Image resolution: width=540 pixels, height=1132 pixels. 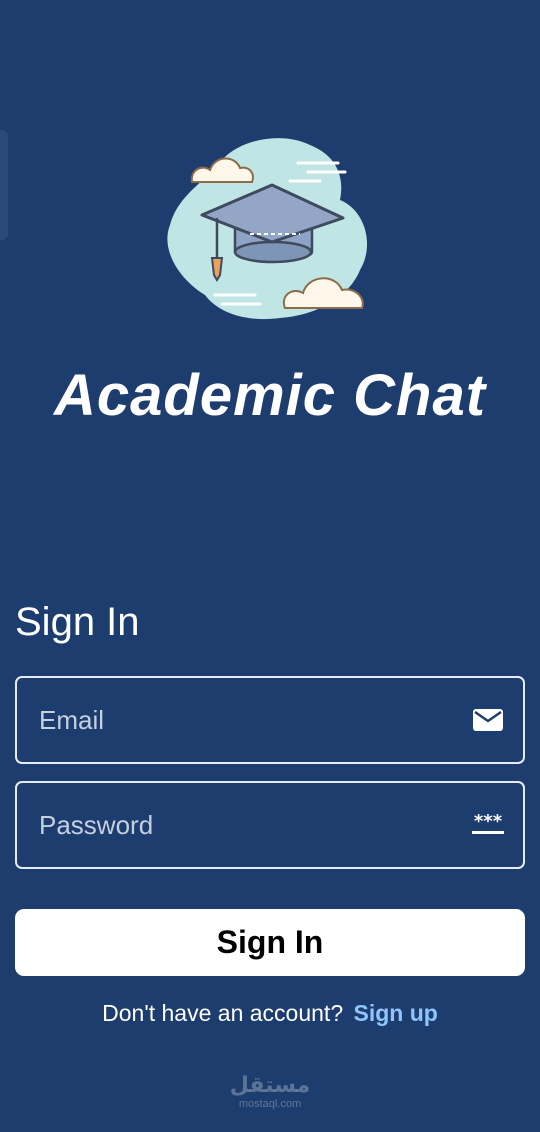 I want to click on email-field, so click(x=270, y=720).